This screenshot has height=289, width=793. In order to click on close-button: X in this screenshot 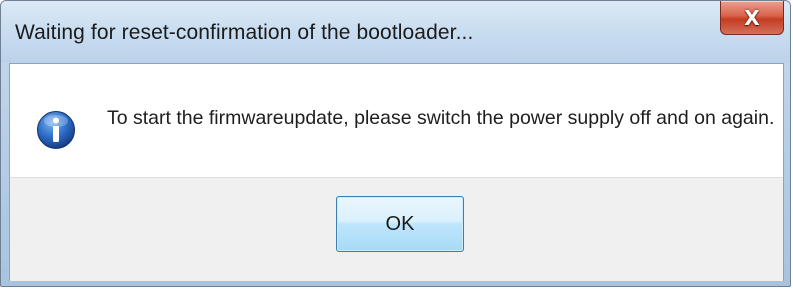, I will do `click(752, 18)`.